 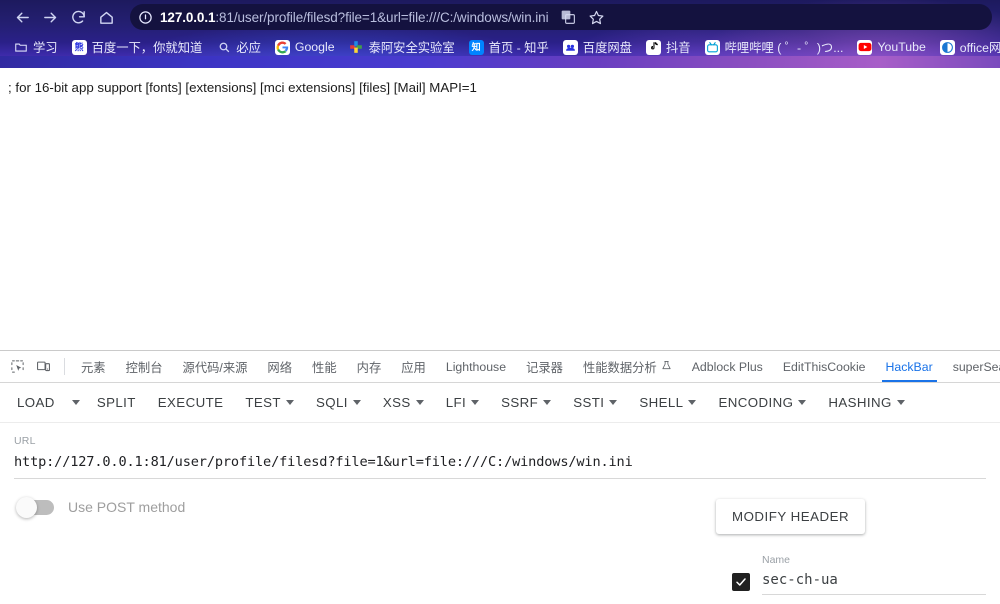 I want to click on bookmark-item-youtube: YouTube, so click(x=891, y=47).